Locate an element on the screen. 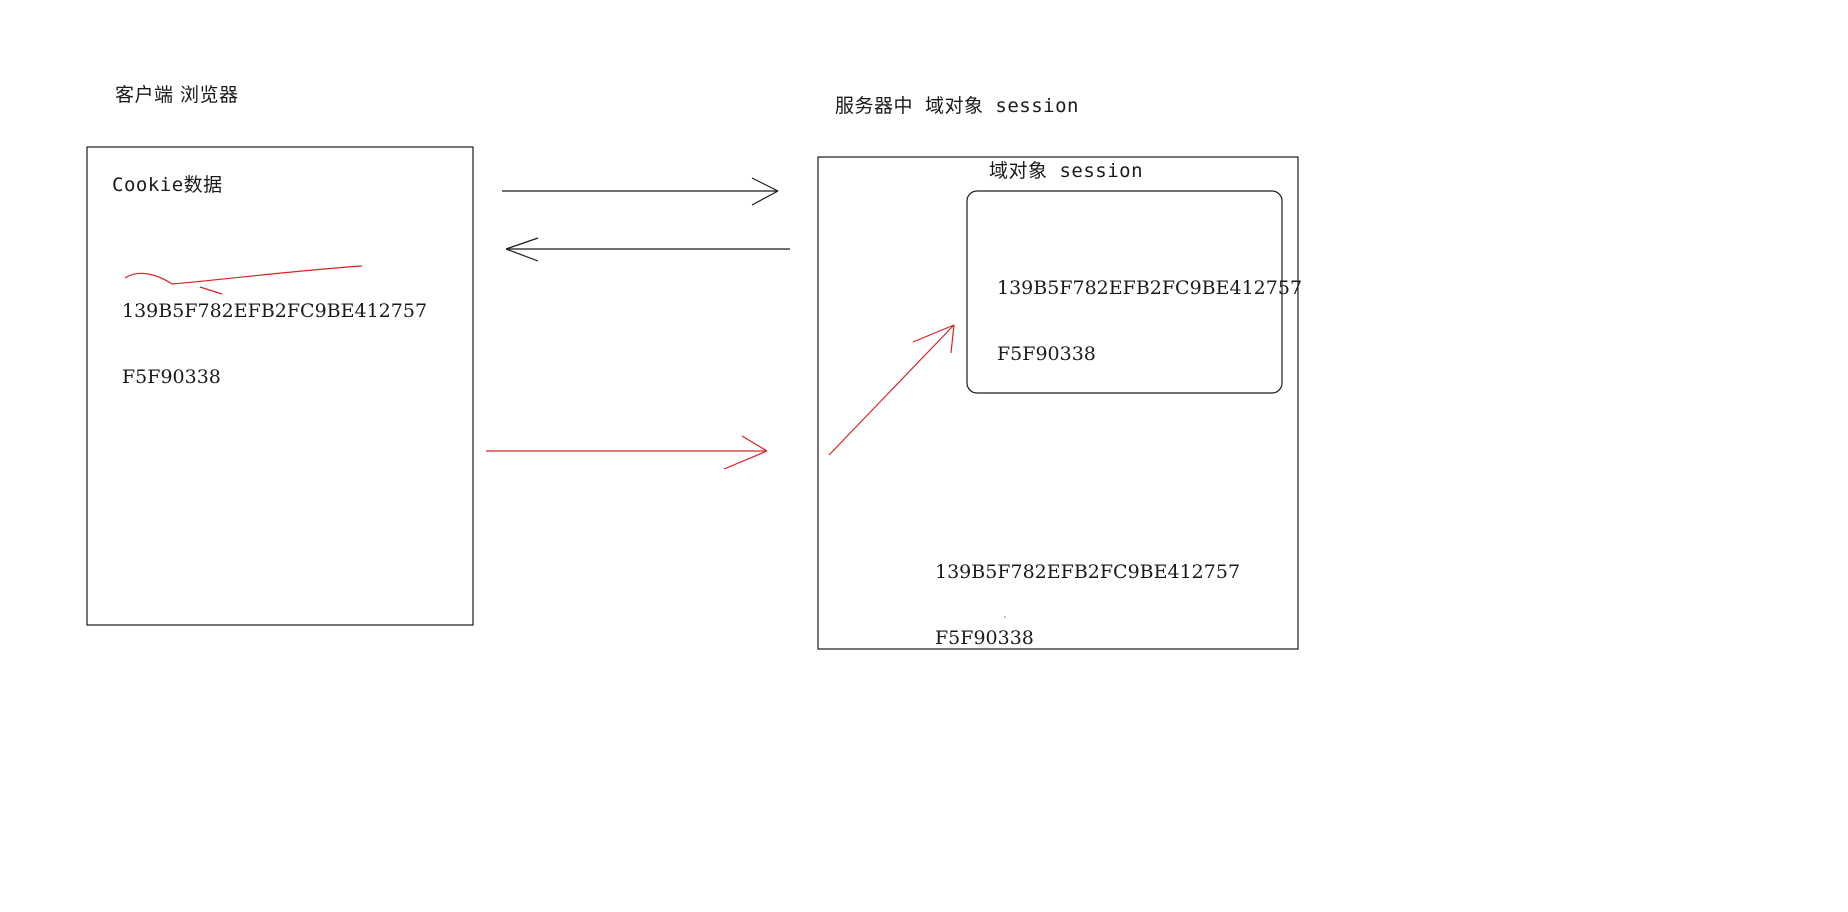 This screenshot has width=1848, height=912. stored-session-id: 139B5F782EFB2FC9BE412757 F5F90338 is located at coordinates (1149, 321).